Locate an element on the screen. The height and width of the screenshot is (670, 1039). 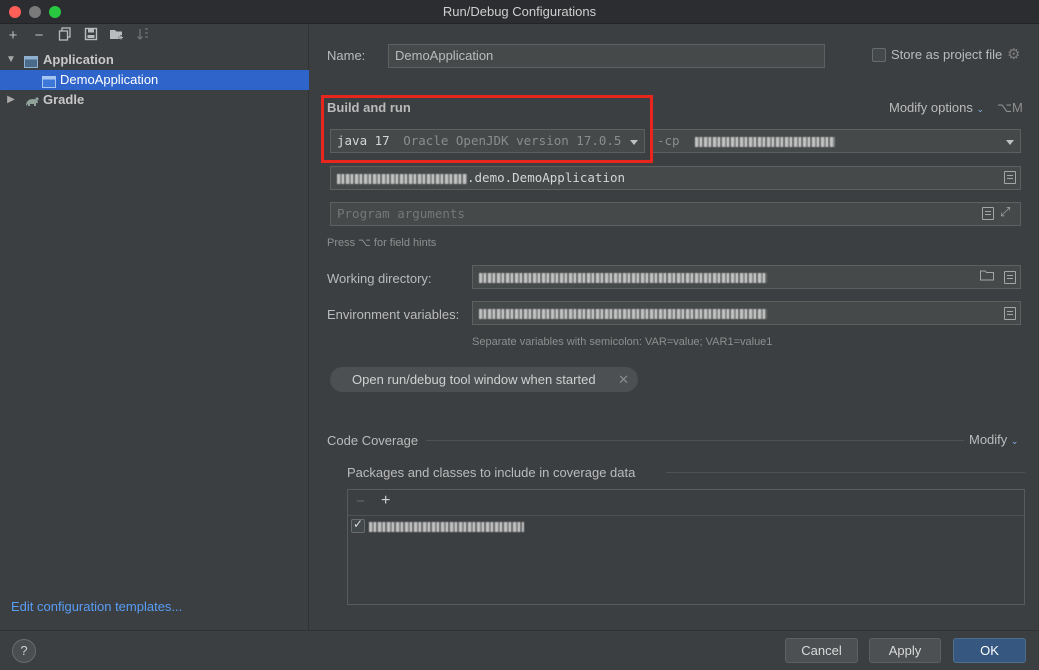
code-coverage-heading: Code Coverage is located at coordinates (373, 440).